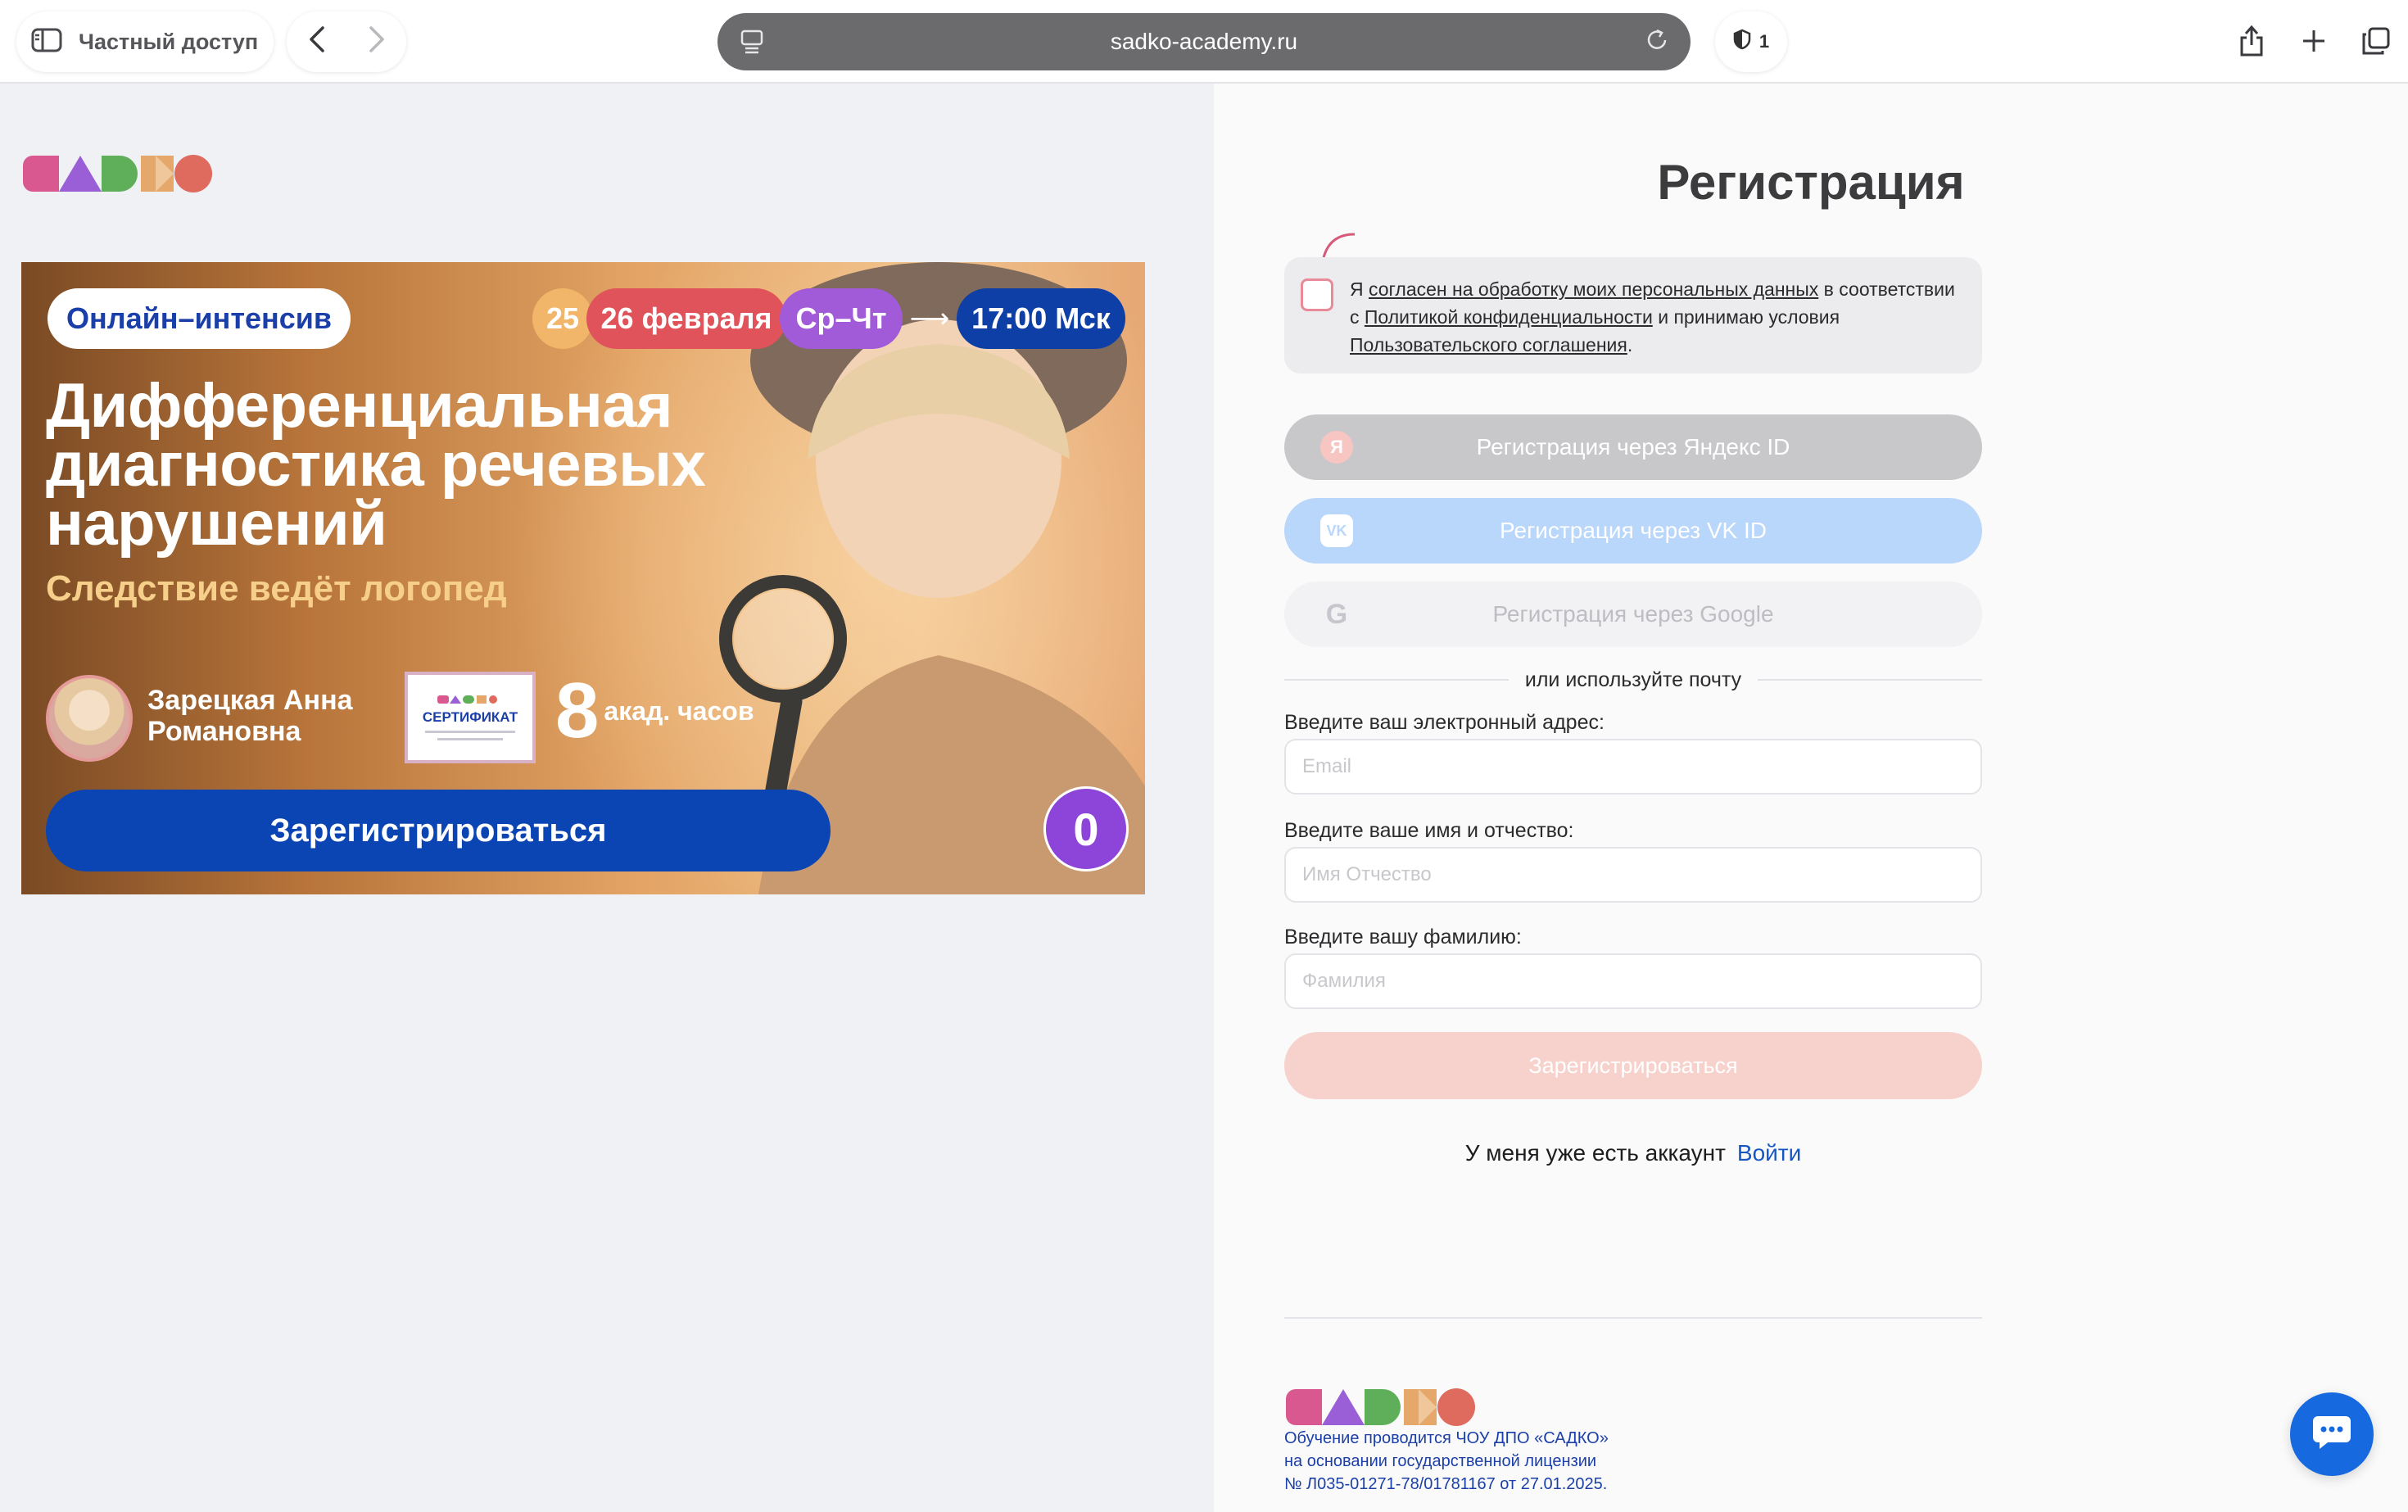  I want to click on surname-label: Введите вашу фамилию:, so click(1403, 937).